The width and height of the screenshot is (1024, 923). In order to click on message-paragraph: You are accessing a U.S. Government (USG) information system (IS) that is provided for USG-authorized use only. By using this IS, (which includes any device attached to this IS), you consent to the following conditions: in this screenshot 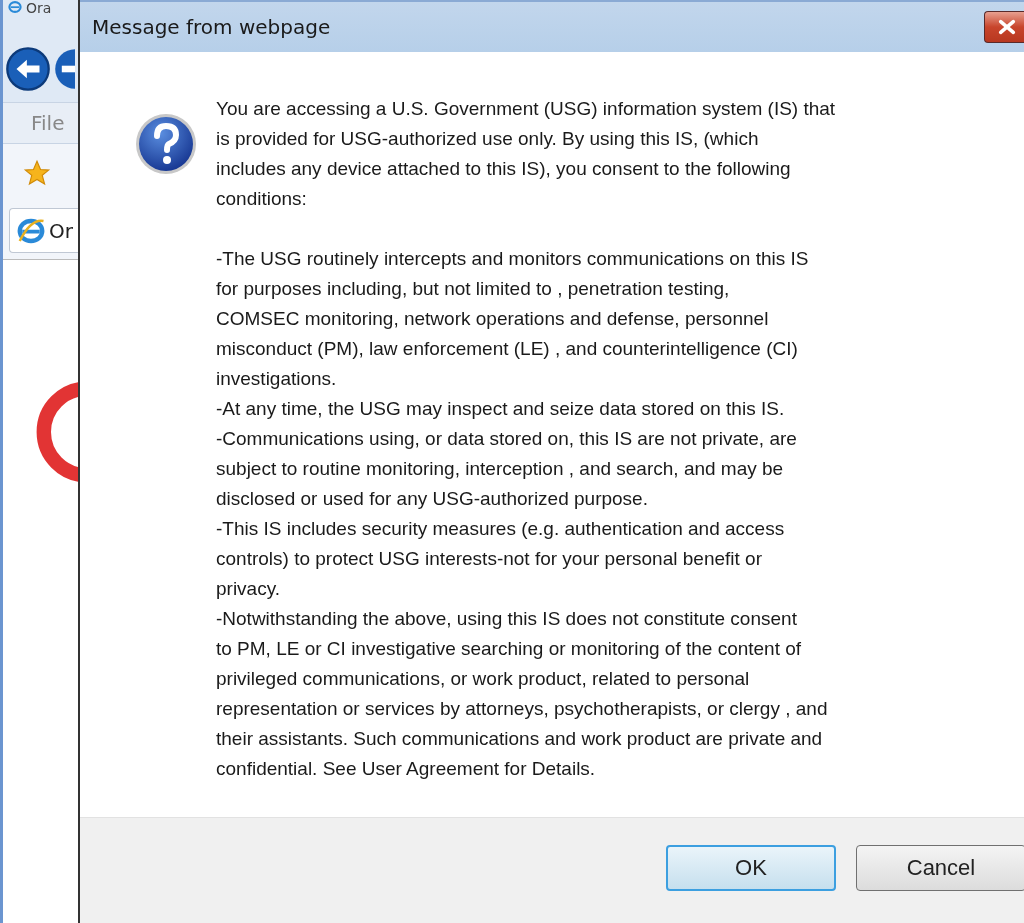, I will do `click(526, 154)`.